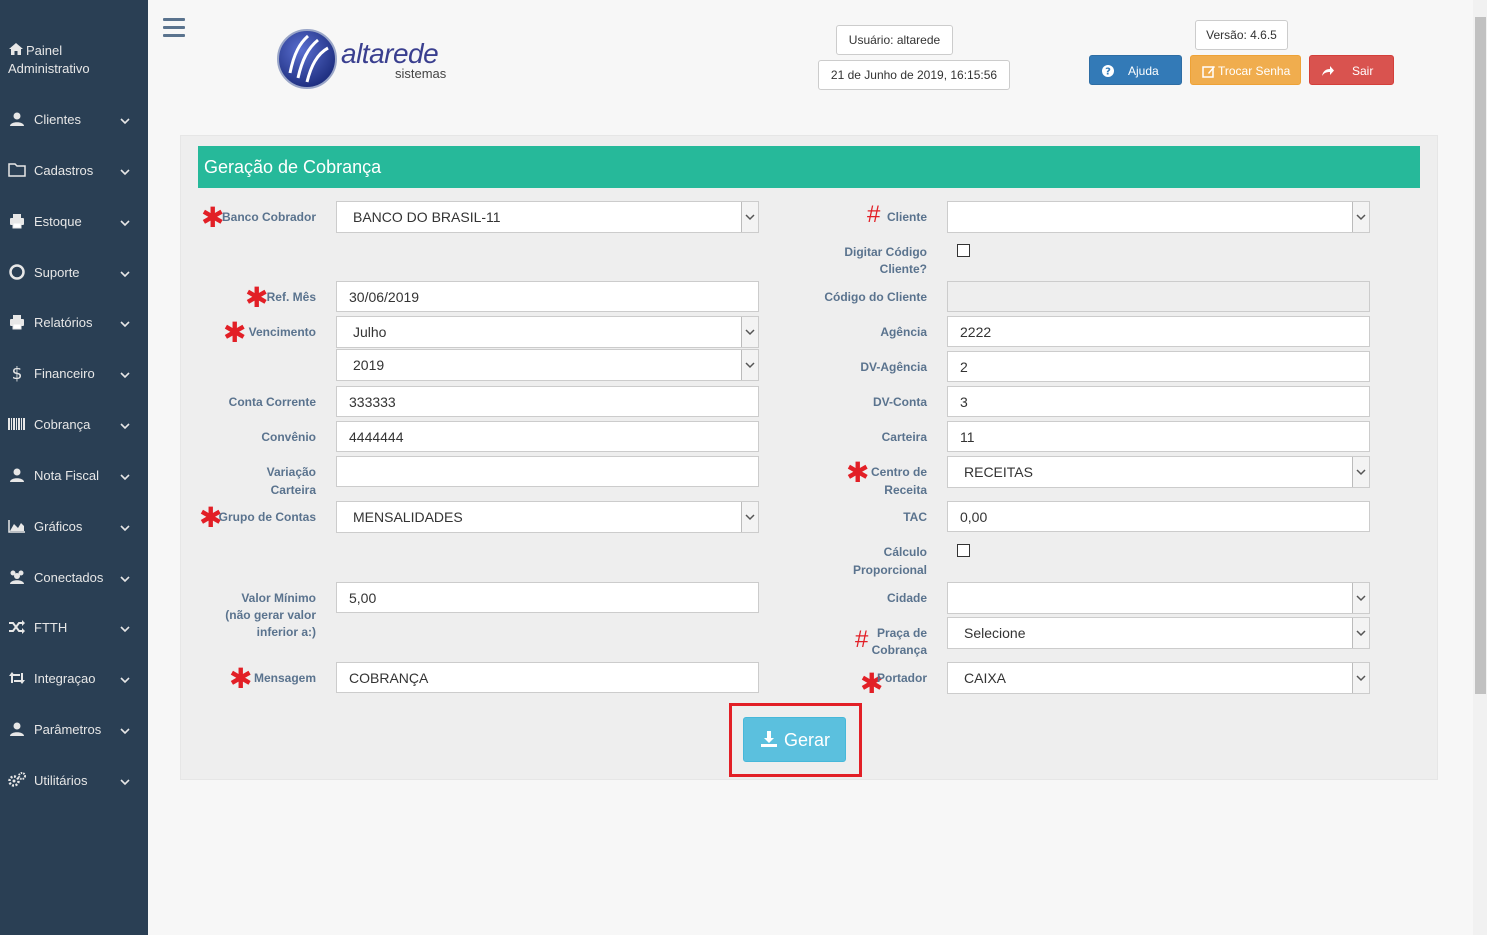 Image resolution: width=1487 pixels, height=935 pixels. Describe the element at coordinates (74, 678) in the screenshot. I see `sidebar-item-integracao: Integraçao` at that location.